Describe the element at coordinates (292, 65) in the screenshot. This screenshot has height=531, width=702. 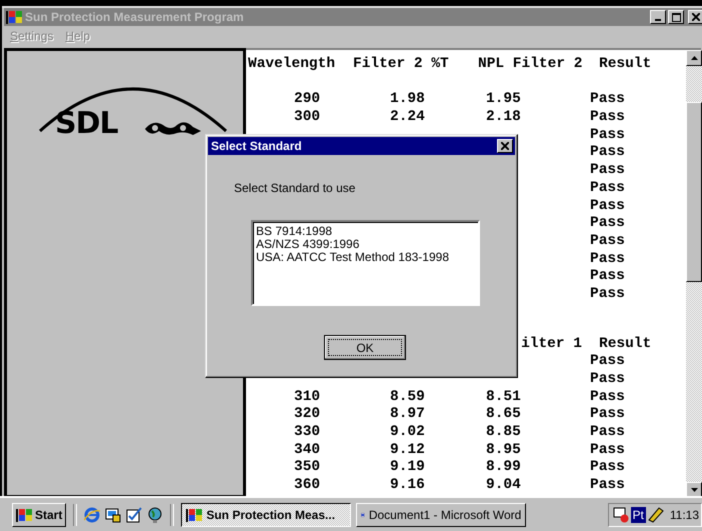
I see `column-header: Wavelength` at that location.